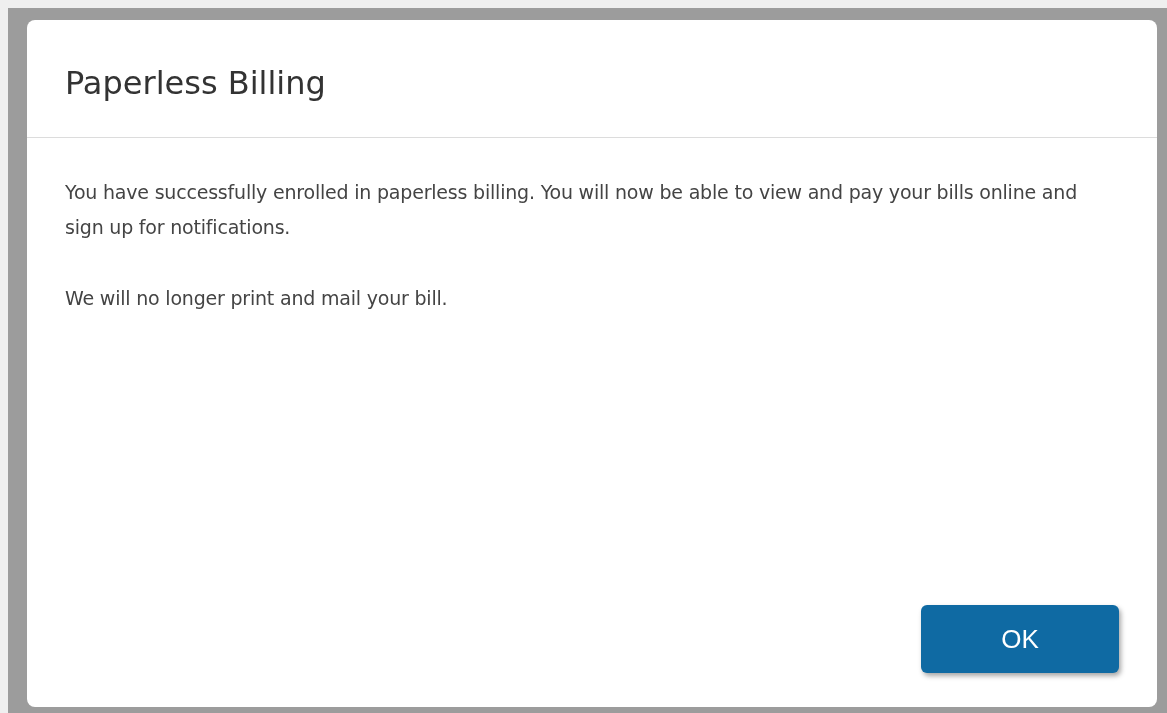 This screenshot has height=713, width=1167. I want to click on message-text: You have successfully enrolled in paperless billing. You will now be able to view and pay your bills online and sign up for notifications., so click(571, 210).